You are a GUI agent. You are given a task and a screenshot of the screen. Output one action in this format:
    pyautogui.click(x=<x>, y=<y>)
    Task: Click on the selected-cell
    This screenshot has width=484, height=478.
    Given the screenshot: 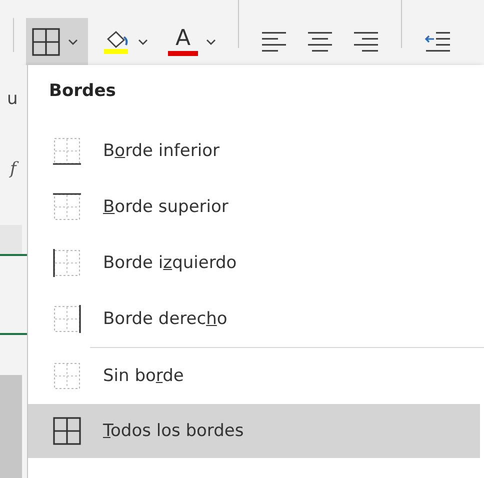 What is the action you would take?
    pyautogui.click(x=11, y=240)
    